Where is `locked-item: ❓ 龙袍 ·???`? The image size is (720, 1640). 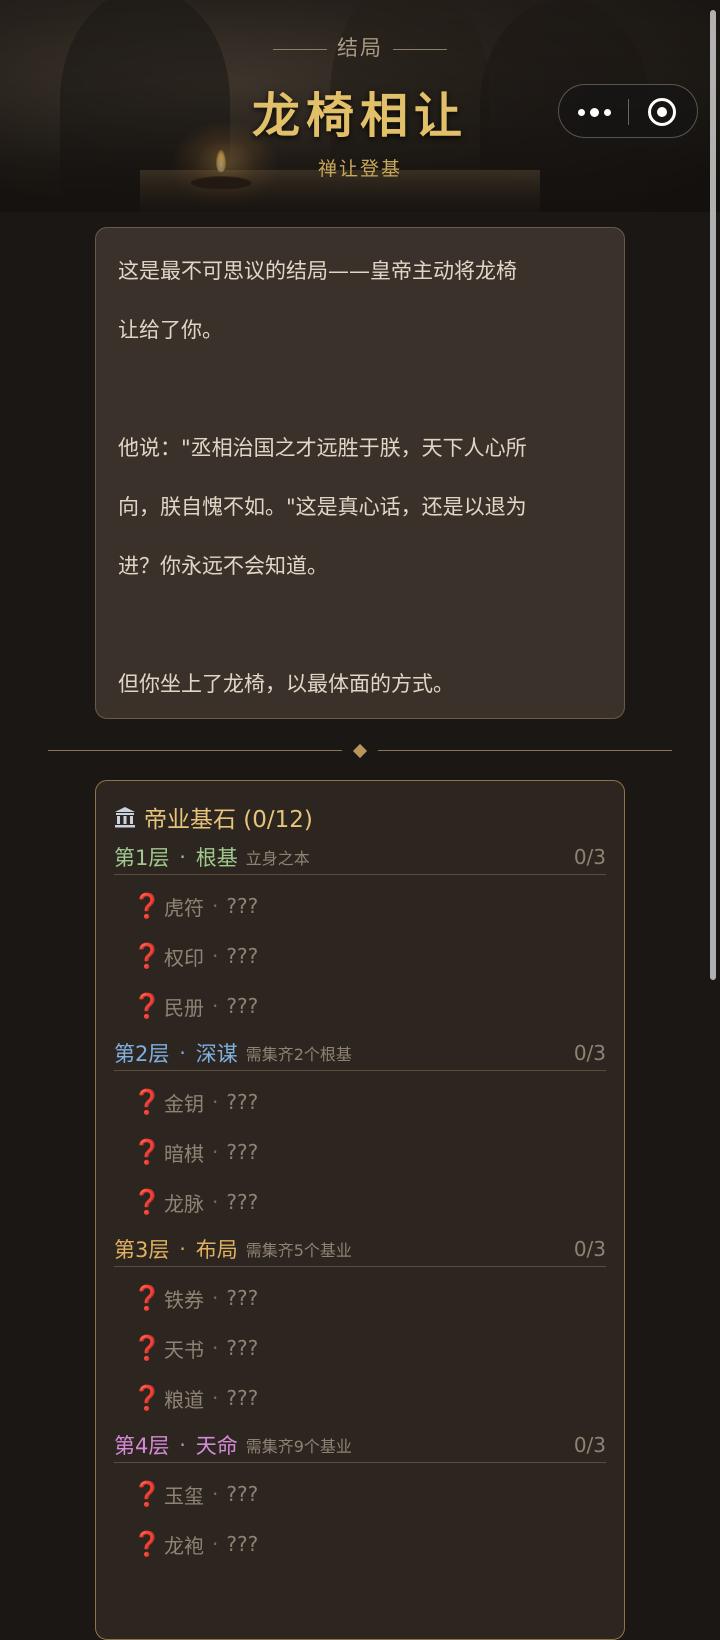 locked-item: ❓ 龙袍 ·??? is located at coordinates (360, 1544).